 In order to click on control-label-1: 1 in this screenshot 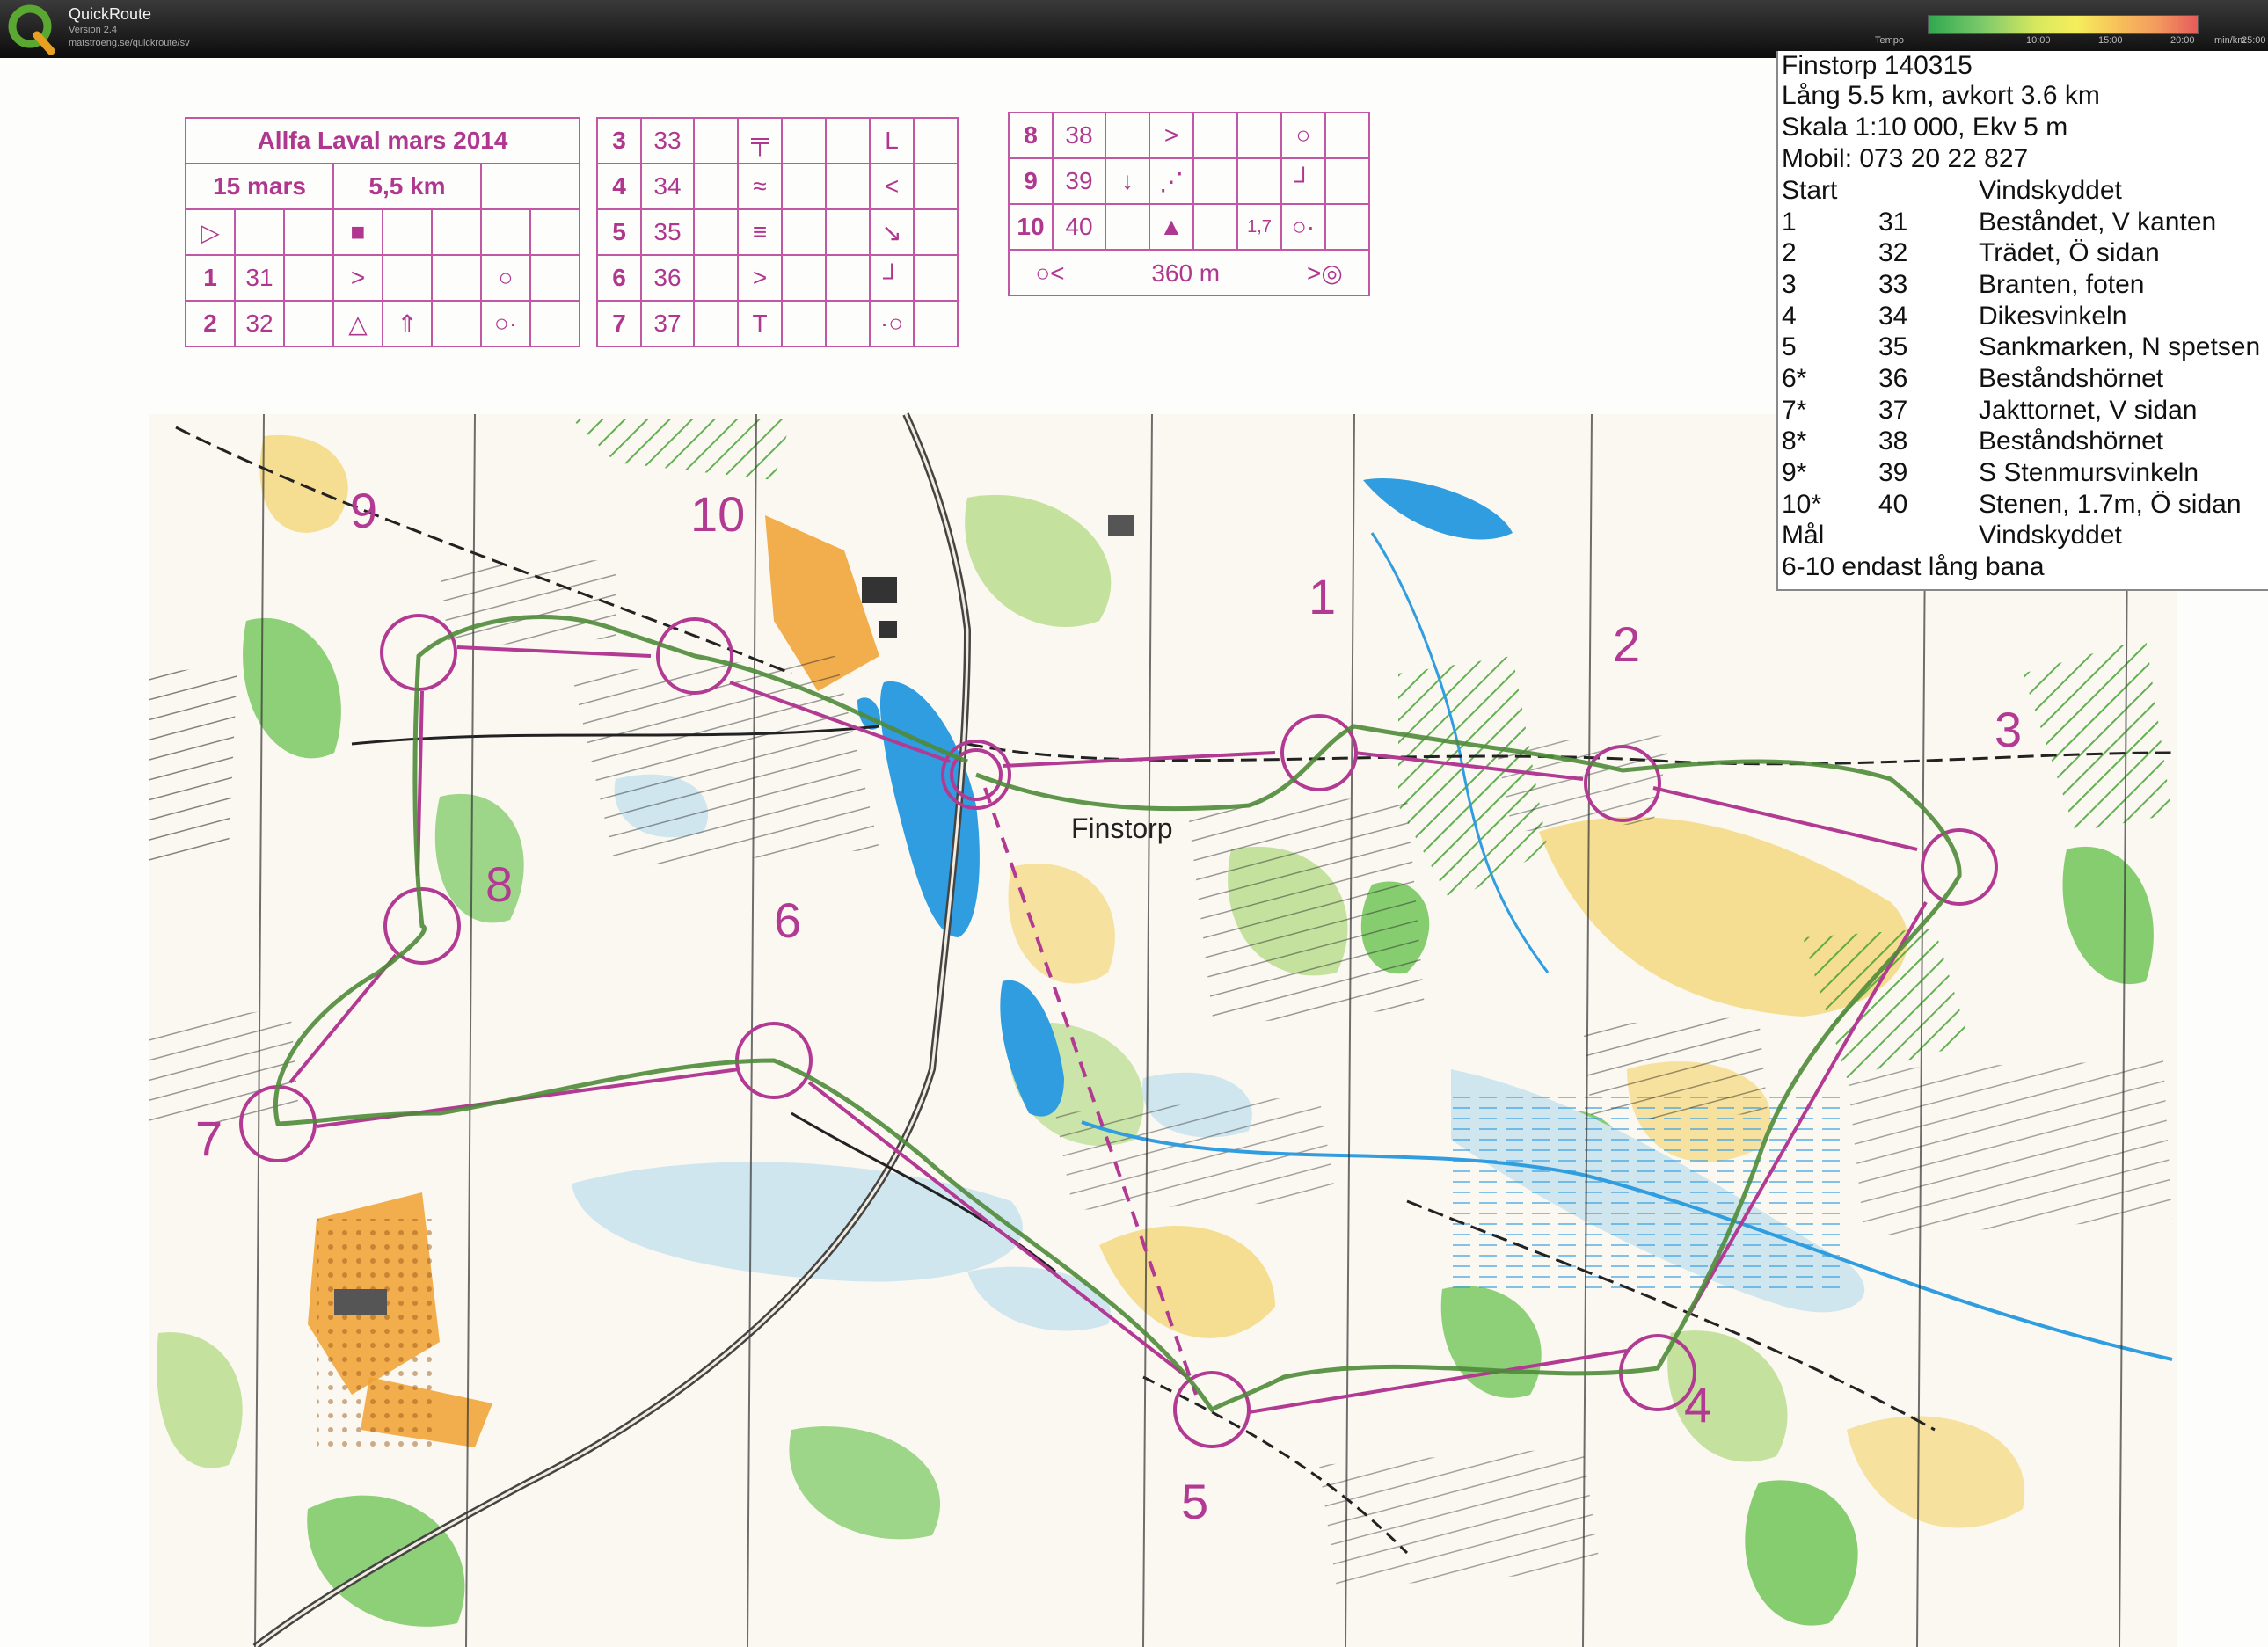, I will do `click(1323, 596)`.